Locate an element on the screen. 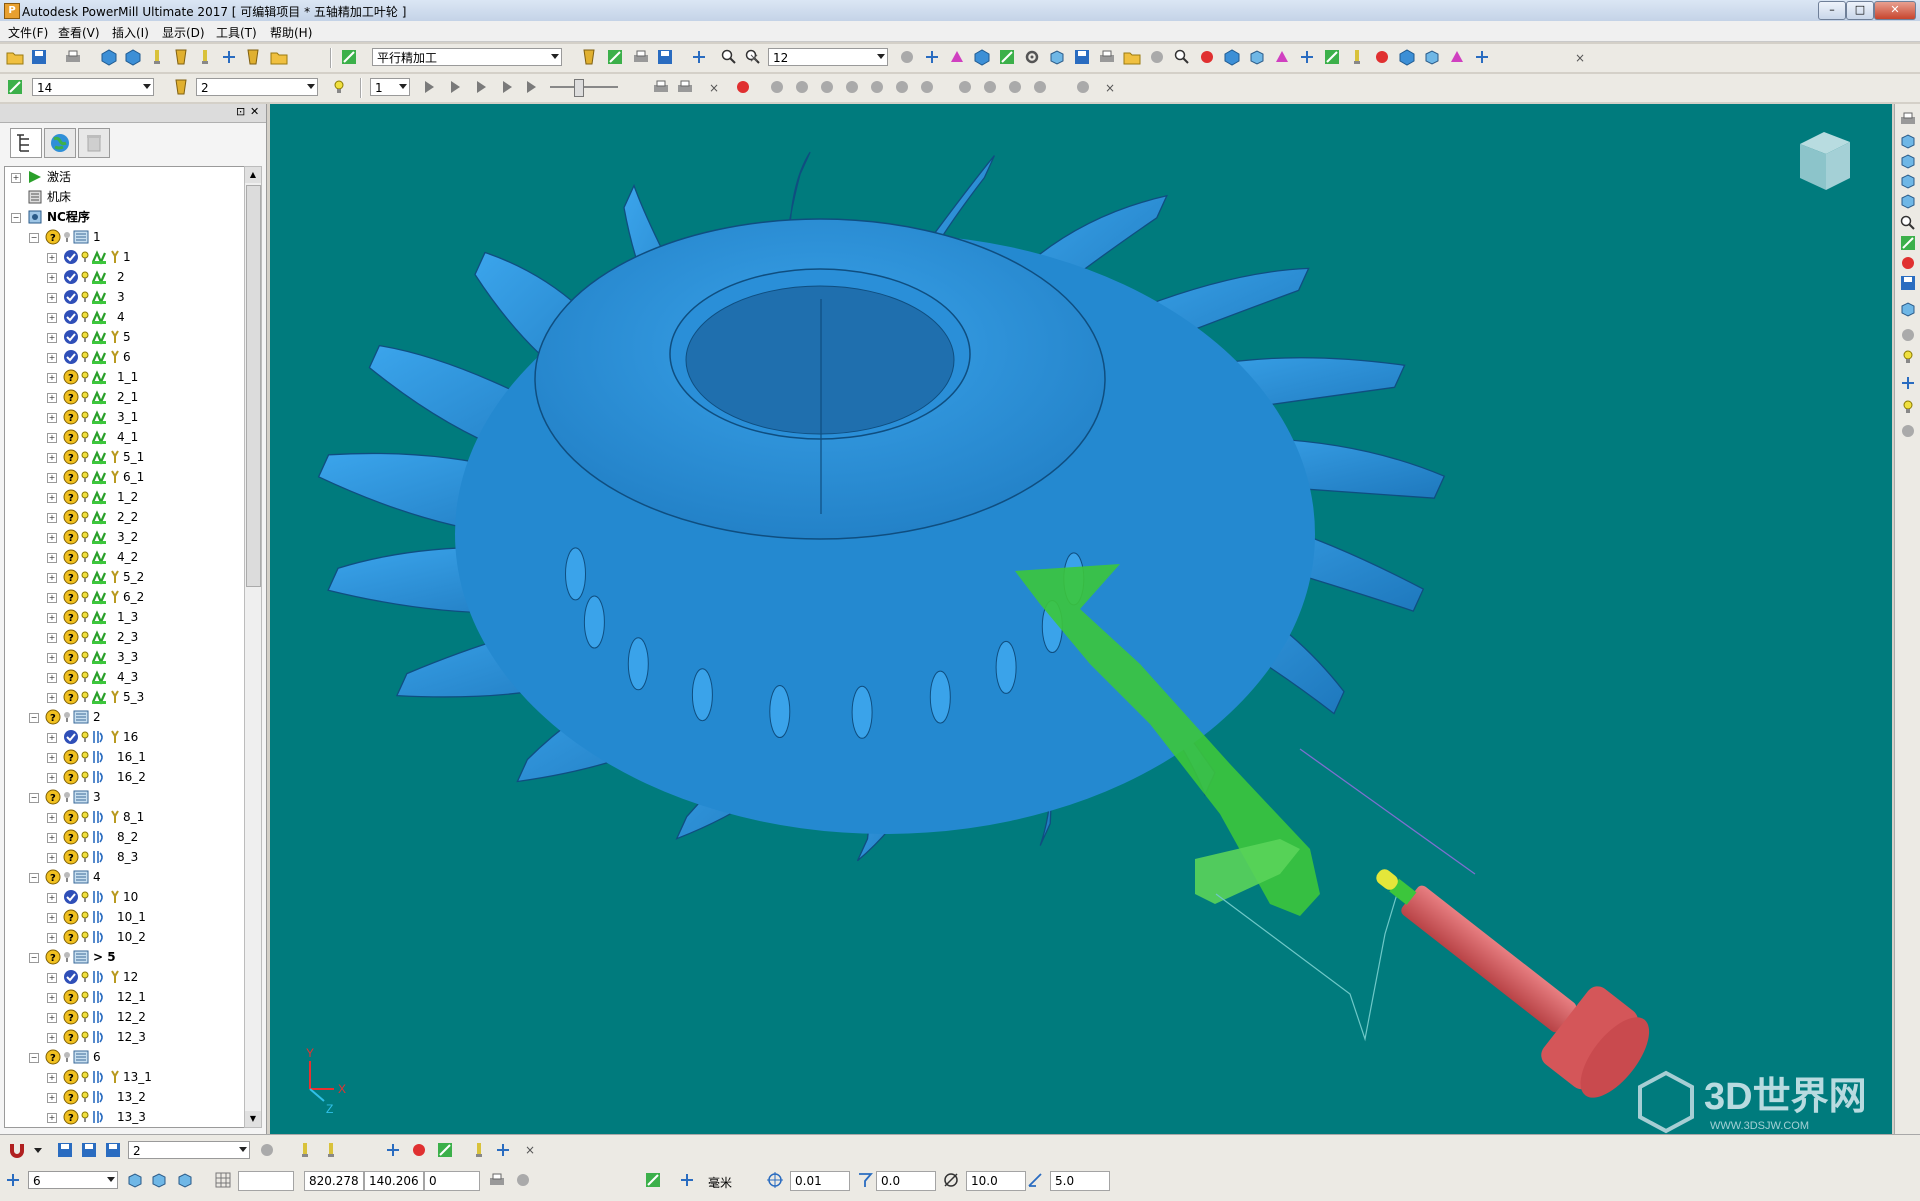  verify-icon is located at coordinates (615, 57).